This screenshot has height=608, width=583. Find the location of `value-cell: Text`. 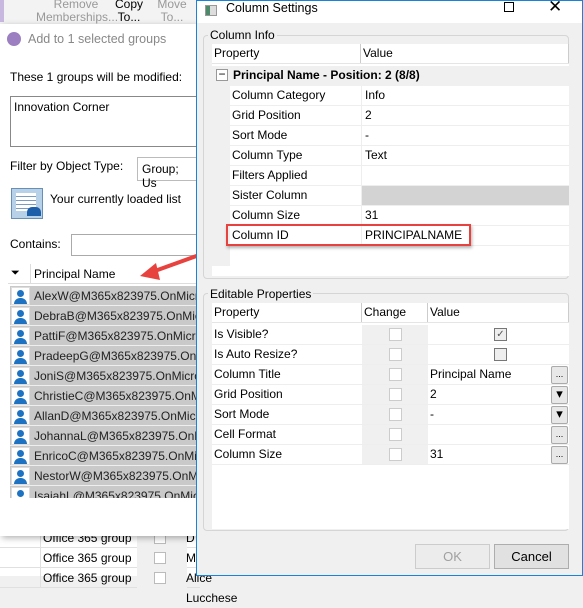

value-cell: Text is located at coordinates (374, 155).